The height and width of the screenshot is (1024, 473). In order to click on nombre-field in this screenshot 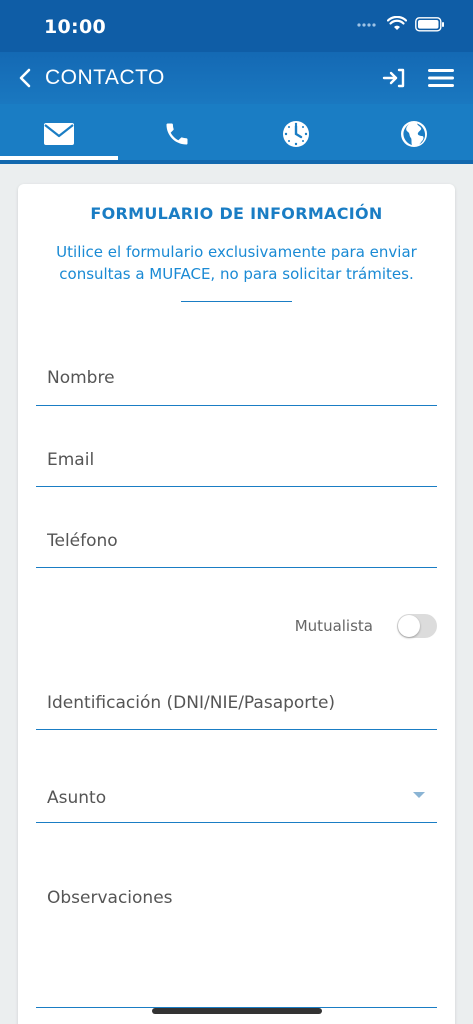, I will do `click(236, 380)`.